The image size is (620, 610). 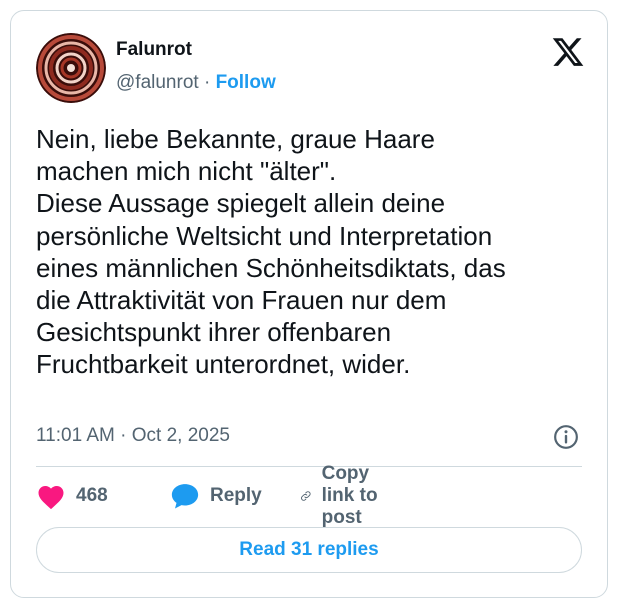 I want to click on heart-icon, so click(x=51, y=498).